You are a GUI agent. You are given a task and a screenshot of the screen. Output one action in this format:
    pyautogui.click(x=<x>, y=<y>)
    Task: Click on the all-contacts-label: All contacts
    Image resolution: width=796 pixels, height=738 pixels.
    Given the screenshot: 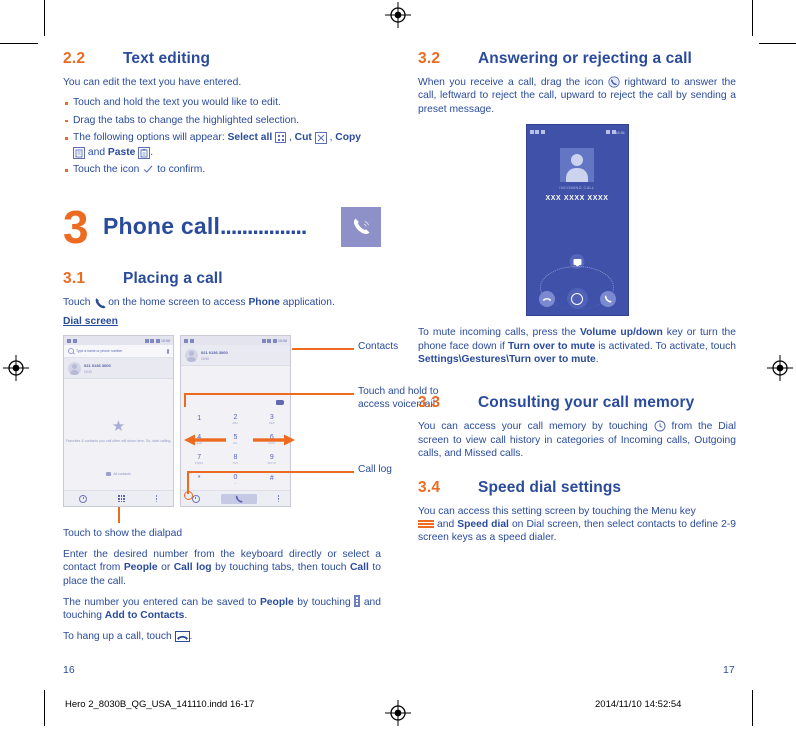 What is the action you would take?
    pyautogui.click(x=122, y=474)
    